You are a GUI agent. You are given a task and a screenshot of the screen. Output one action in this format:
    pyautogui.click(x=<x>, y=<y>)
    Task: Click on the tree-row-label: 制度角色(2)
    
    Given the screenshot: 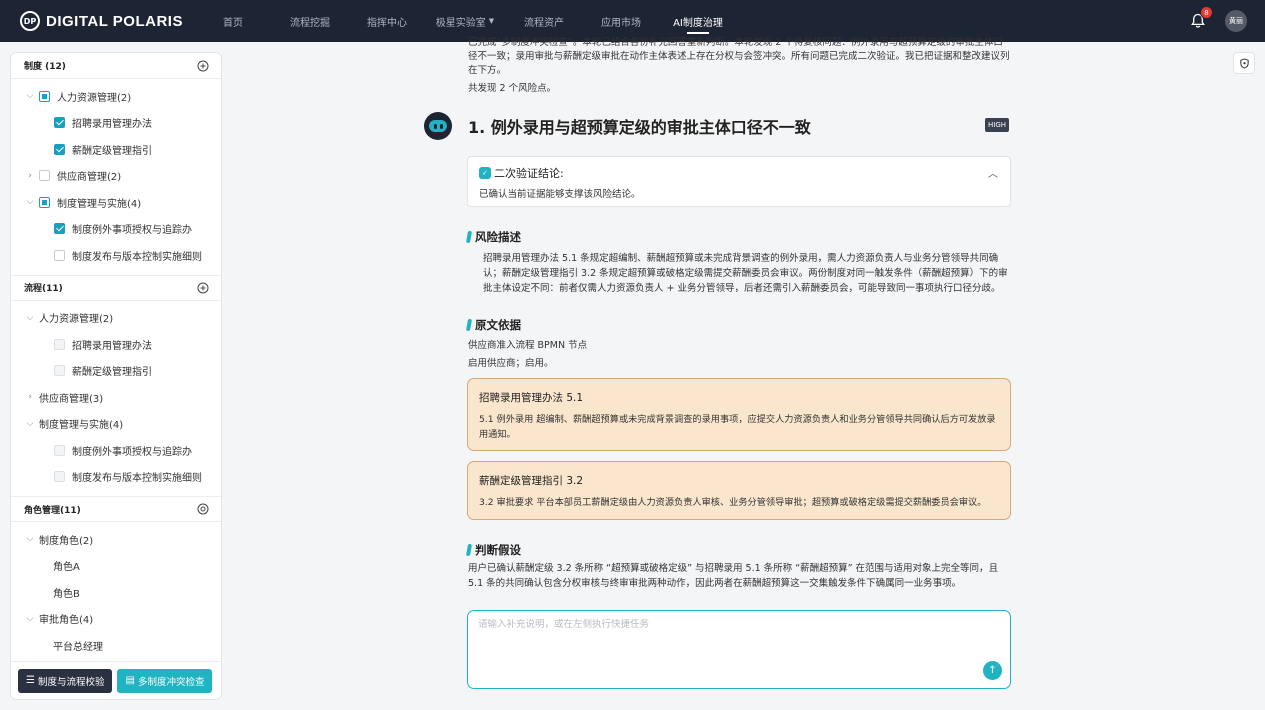 What is the action you would take?
    pyautogui.click(x=66, y=541)
    